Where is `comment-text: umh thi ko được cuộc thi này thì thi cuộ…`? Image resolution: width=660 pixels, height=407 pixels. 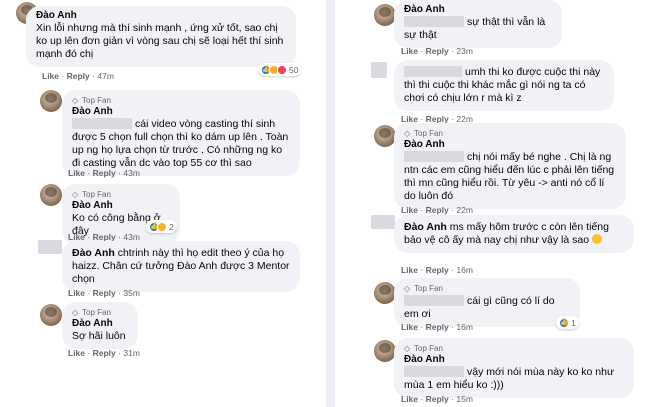
comment-text: umh thi ko được cuộc thi này thì thi cuộ… is located at coordinates (502, 85).